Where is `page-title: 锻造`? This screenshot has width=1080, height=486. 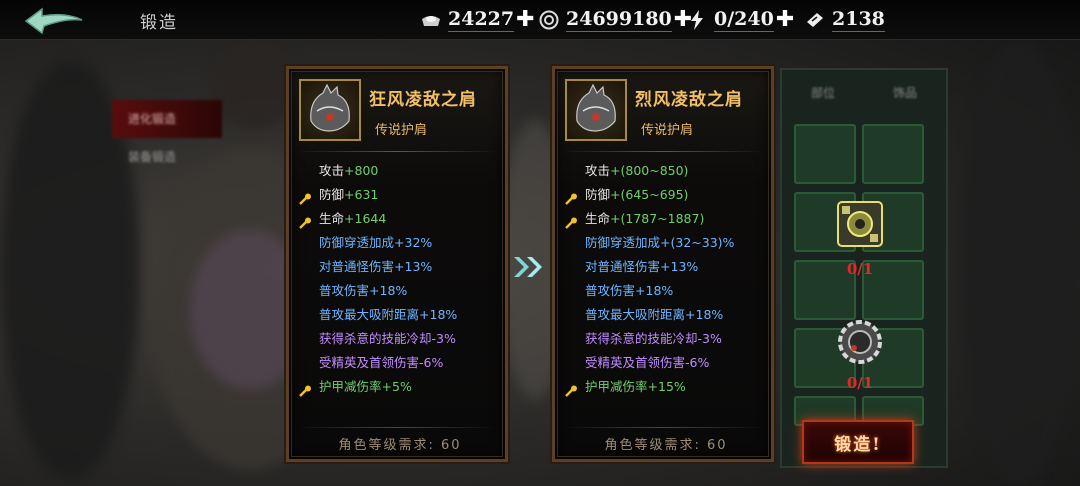
page-title: 锻造 is located at coordinates (159, 23).